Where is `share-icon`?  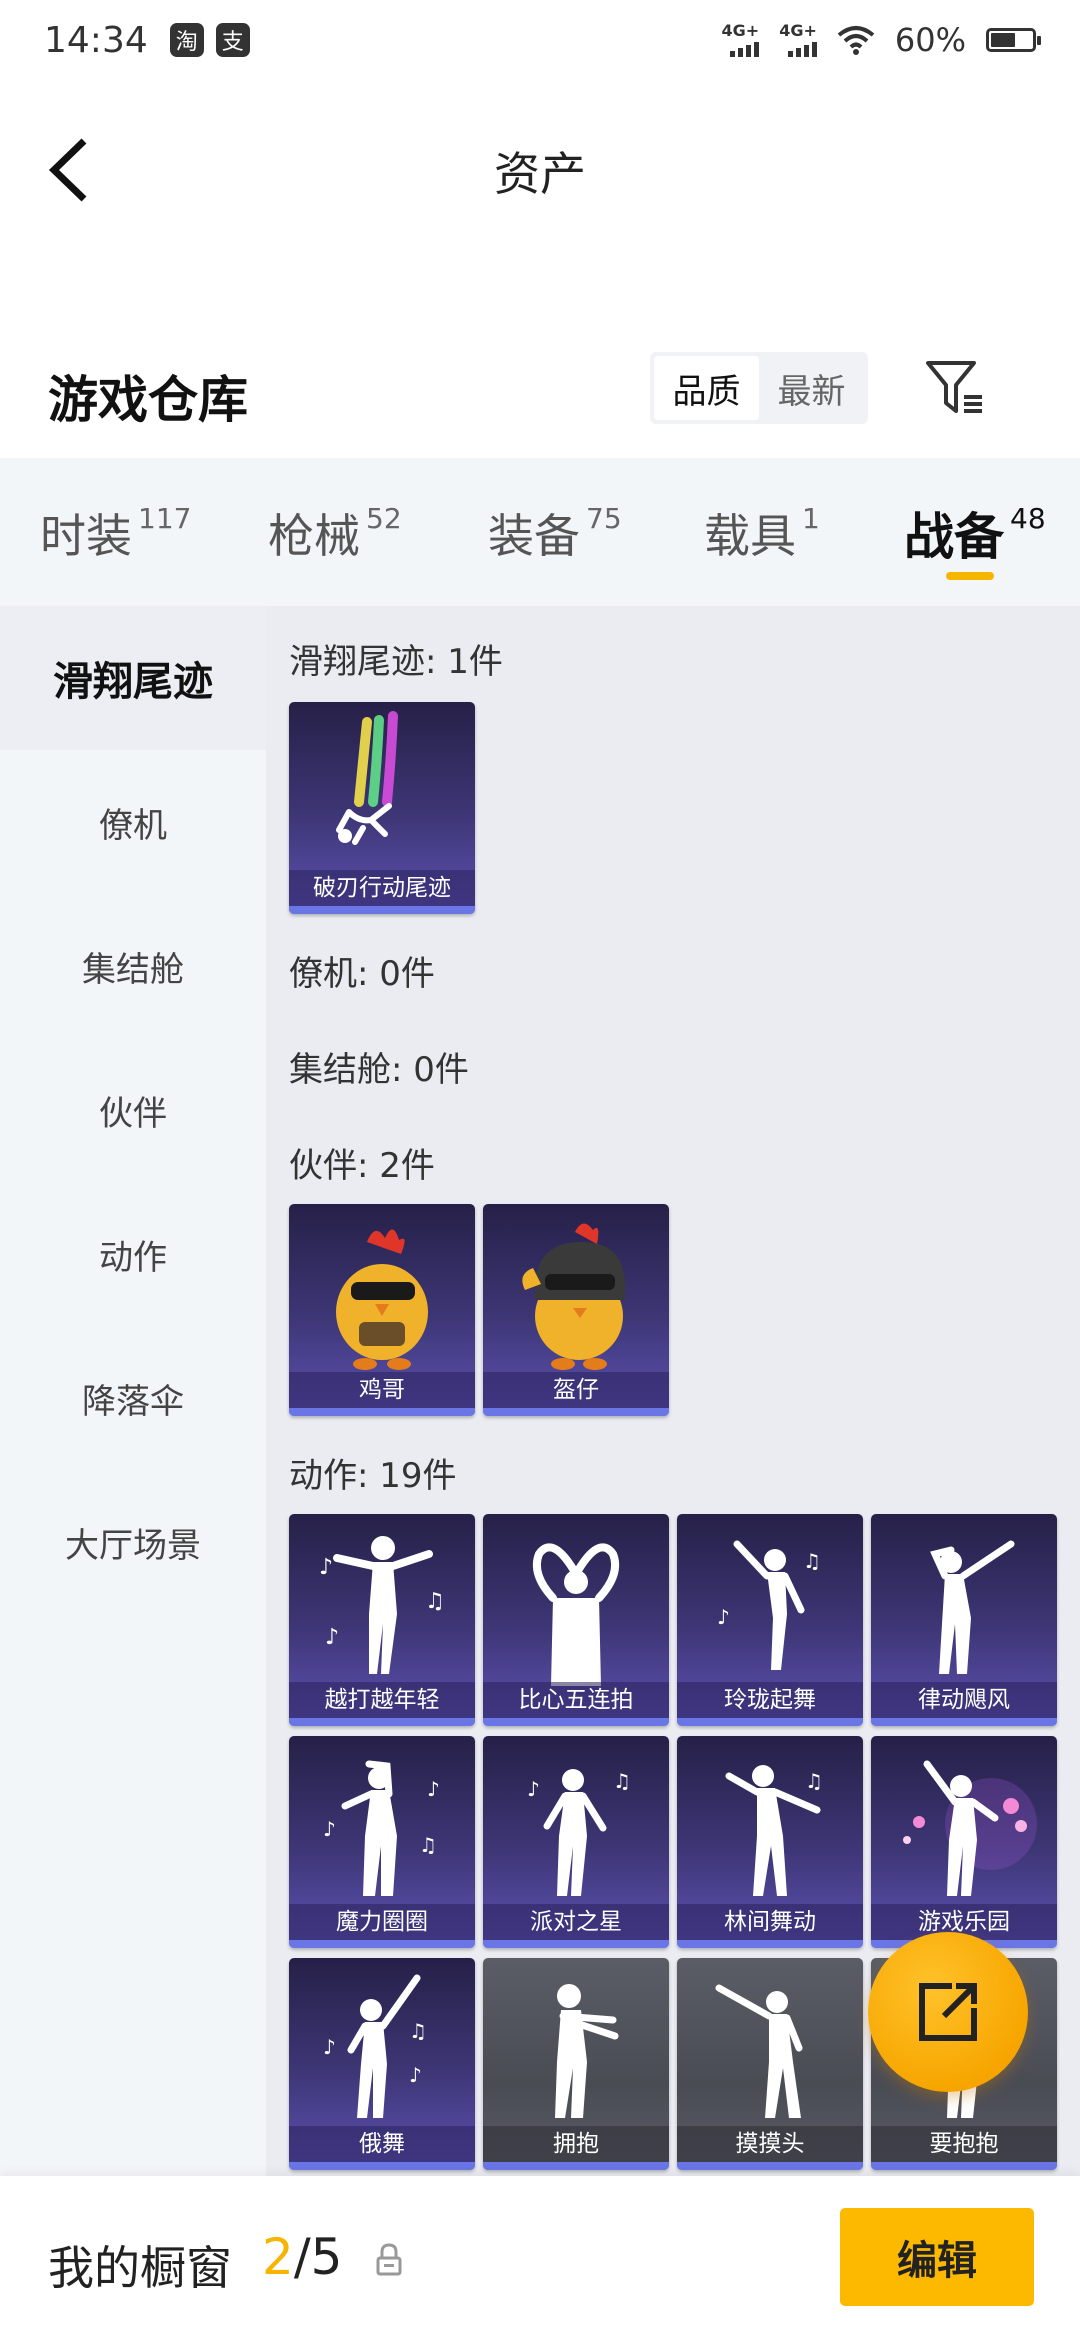
share-icon is located at coordinates (948, 2012).